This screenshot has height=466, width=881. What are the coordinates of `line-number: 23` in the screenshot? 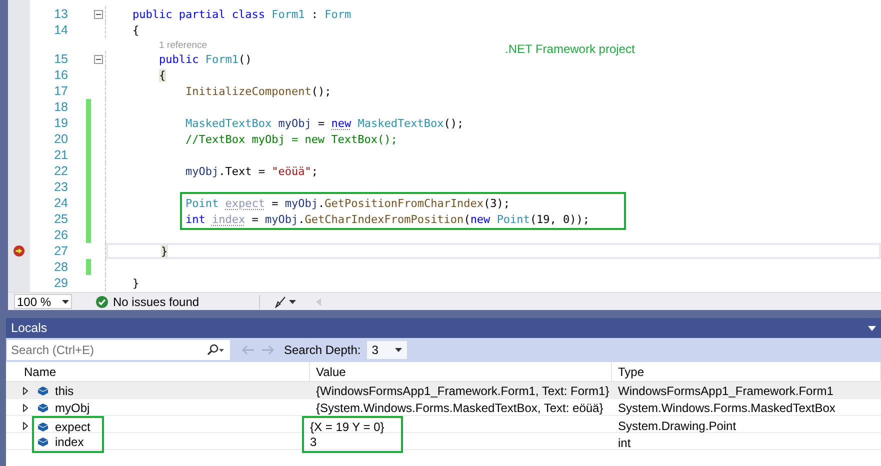 It's located at (61, 187).